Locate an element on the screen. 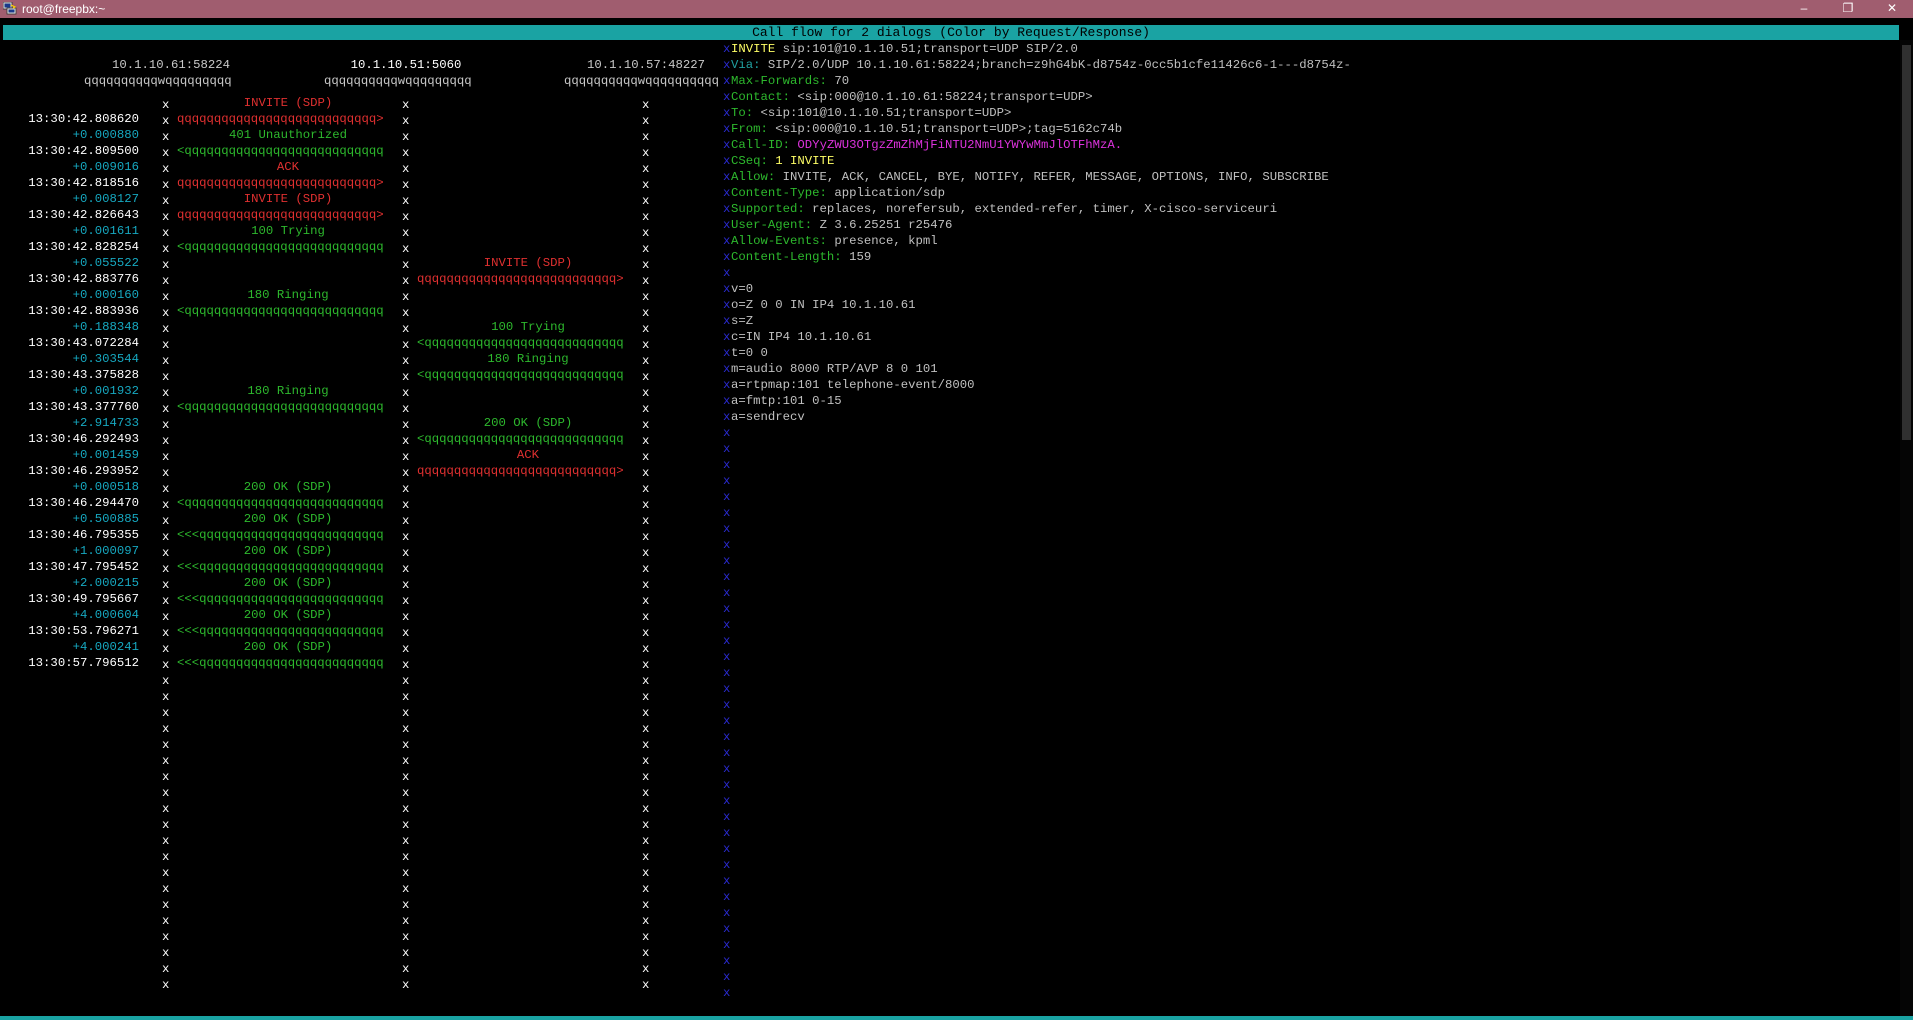  message-timestamp: 13:30:42.883776 is located at coordinates (83, 279).